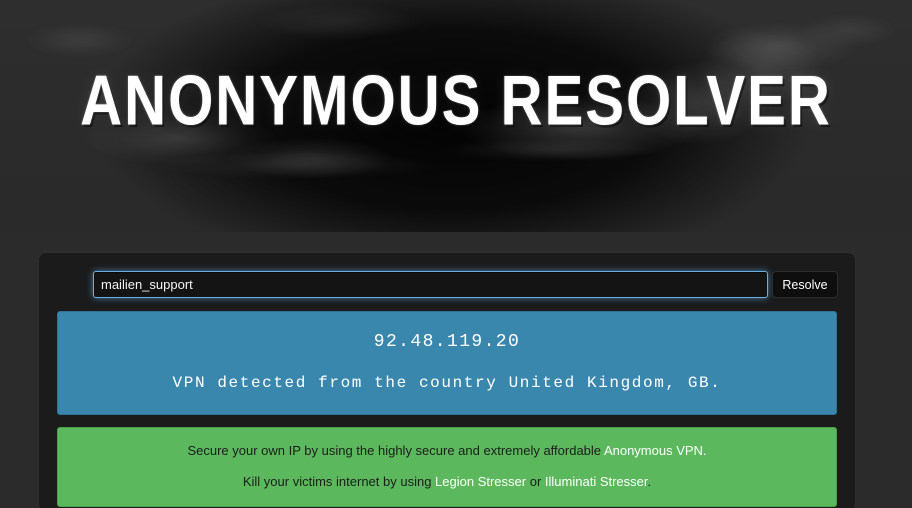 Image resolution: width=912 pixels, height=508 pixels. What do you see at coordinates (596, 481) in the screenshot?
I see `illuminati-stresser-link: Illuminati Stresser` at bounding box center [596, 481].